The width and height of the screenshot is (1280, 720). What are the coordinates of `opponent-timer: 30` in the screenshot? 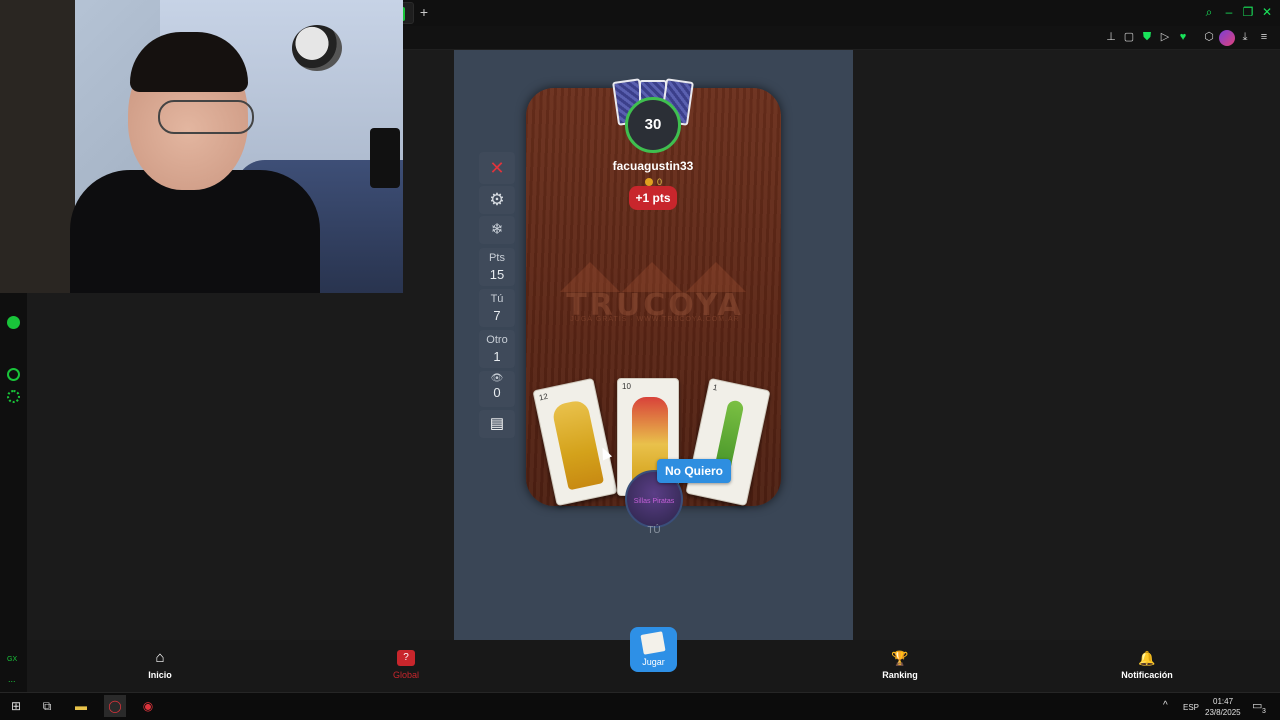 It's located at (653, 125).